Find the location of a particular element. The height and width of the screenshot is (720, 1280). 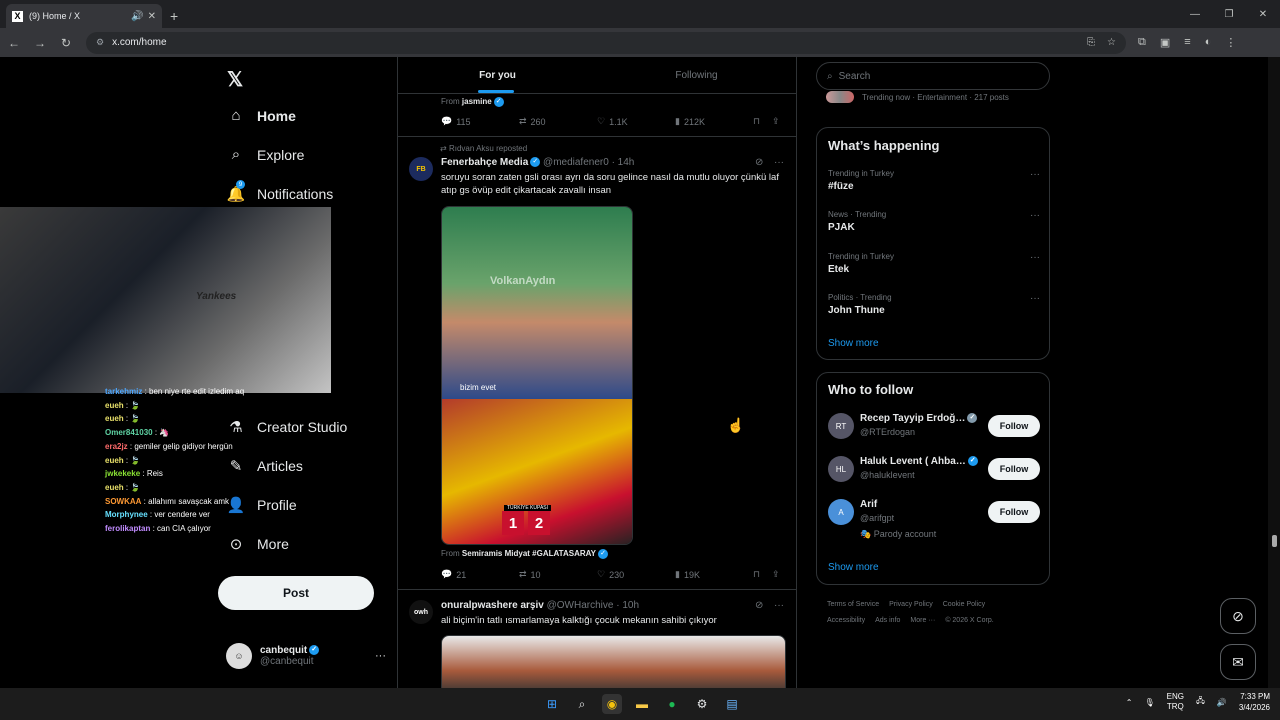

install-icon: ⎘ is located at coordinates (1091, 42).